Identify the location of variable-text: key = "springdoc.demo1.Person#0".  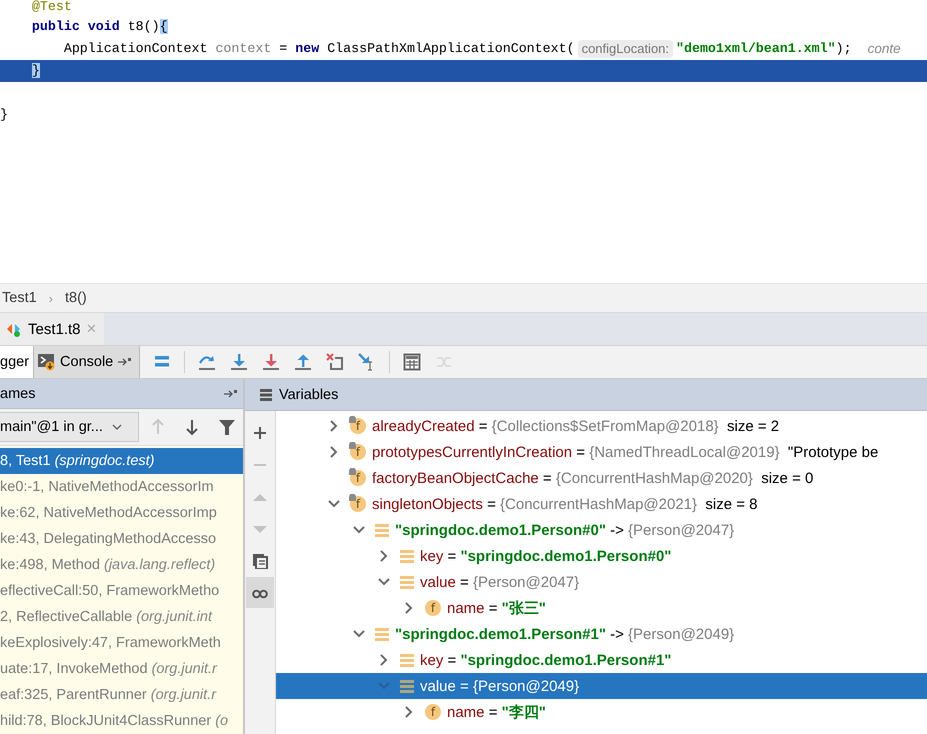
(546, 556).